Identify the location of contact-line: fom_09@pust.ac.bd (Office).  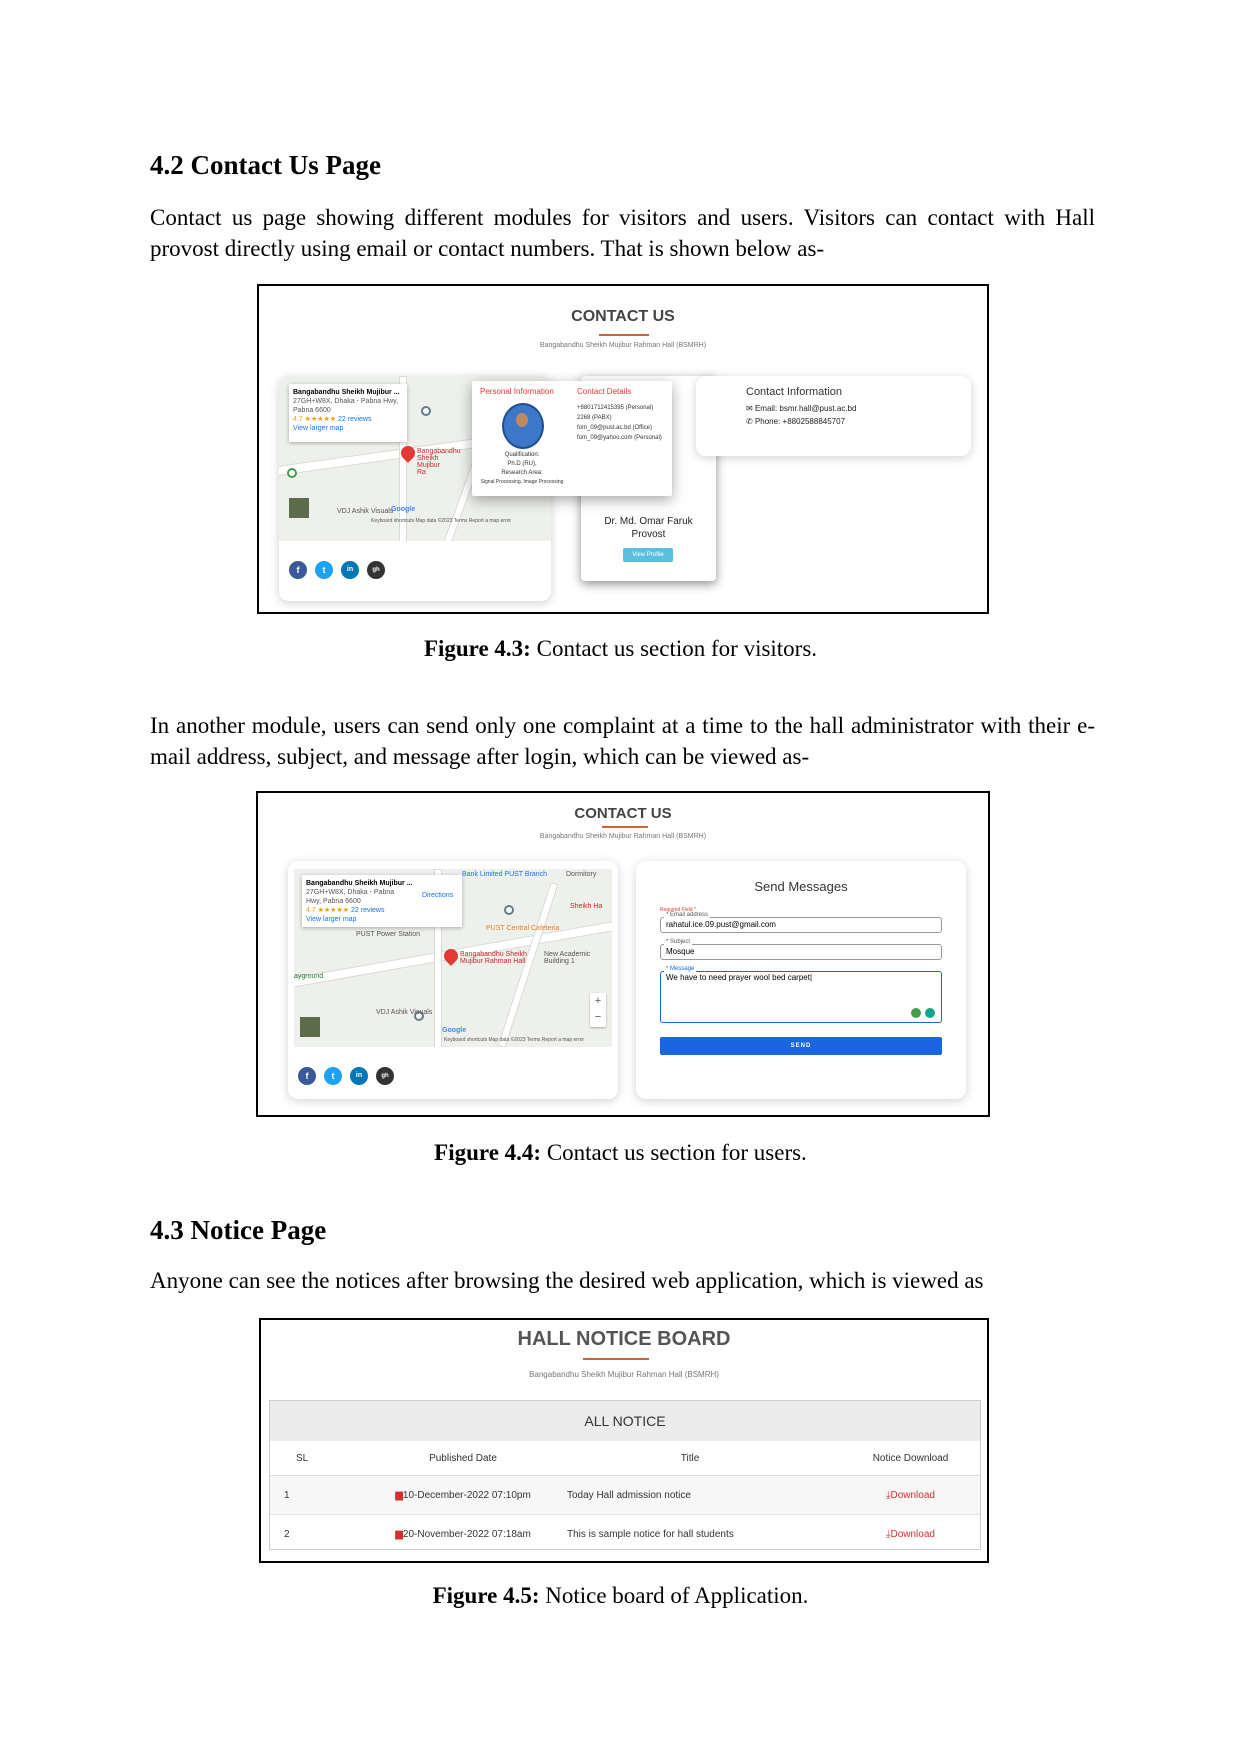
(615, 428).